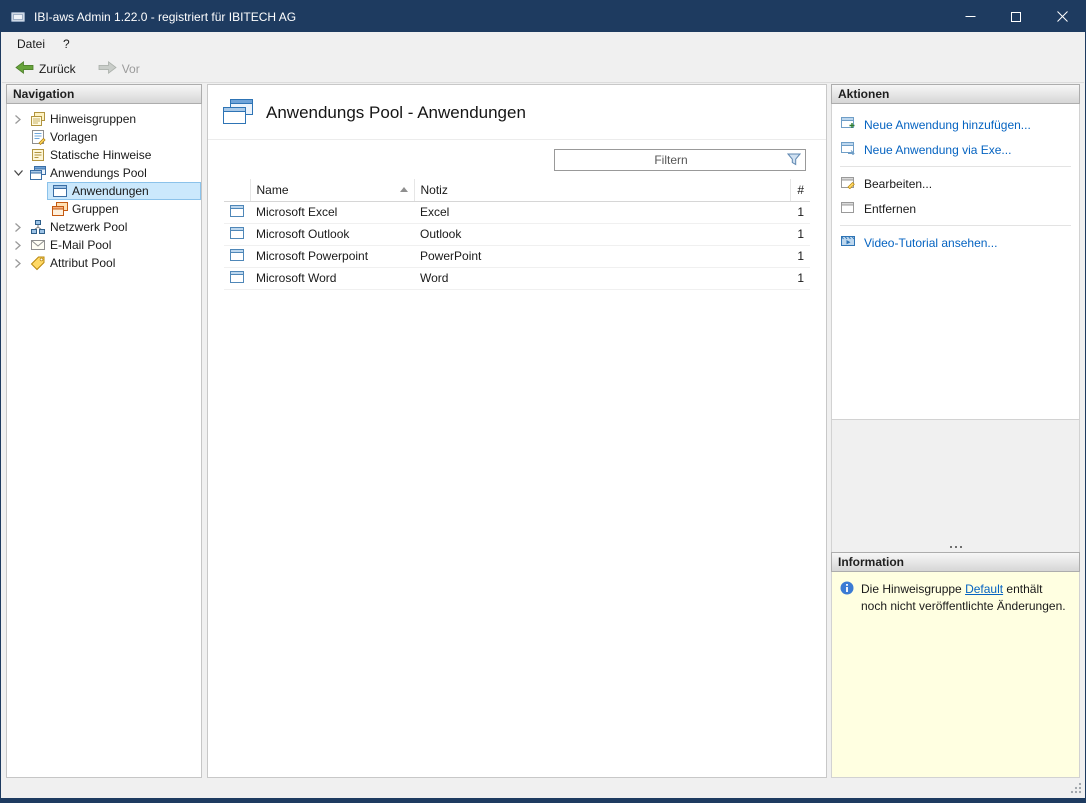 The height and width of the screenshot is (803, 1086). Describe the element at coordinates (38, 155) in the screenshot. I see `statische-hinweise-icon` at that location.